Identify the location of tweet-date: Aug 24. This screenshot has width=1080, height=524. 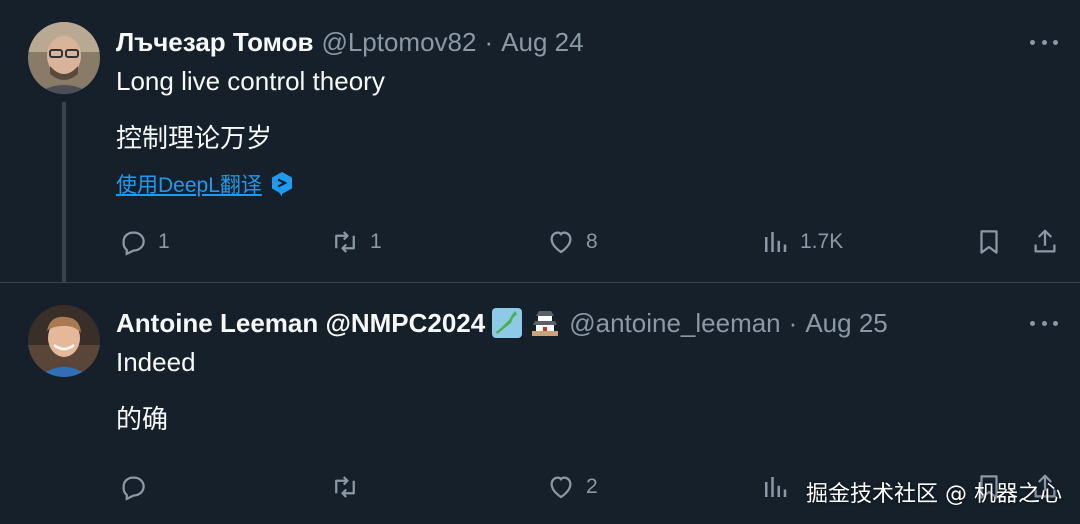
(542, 42).